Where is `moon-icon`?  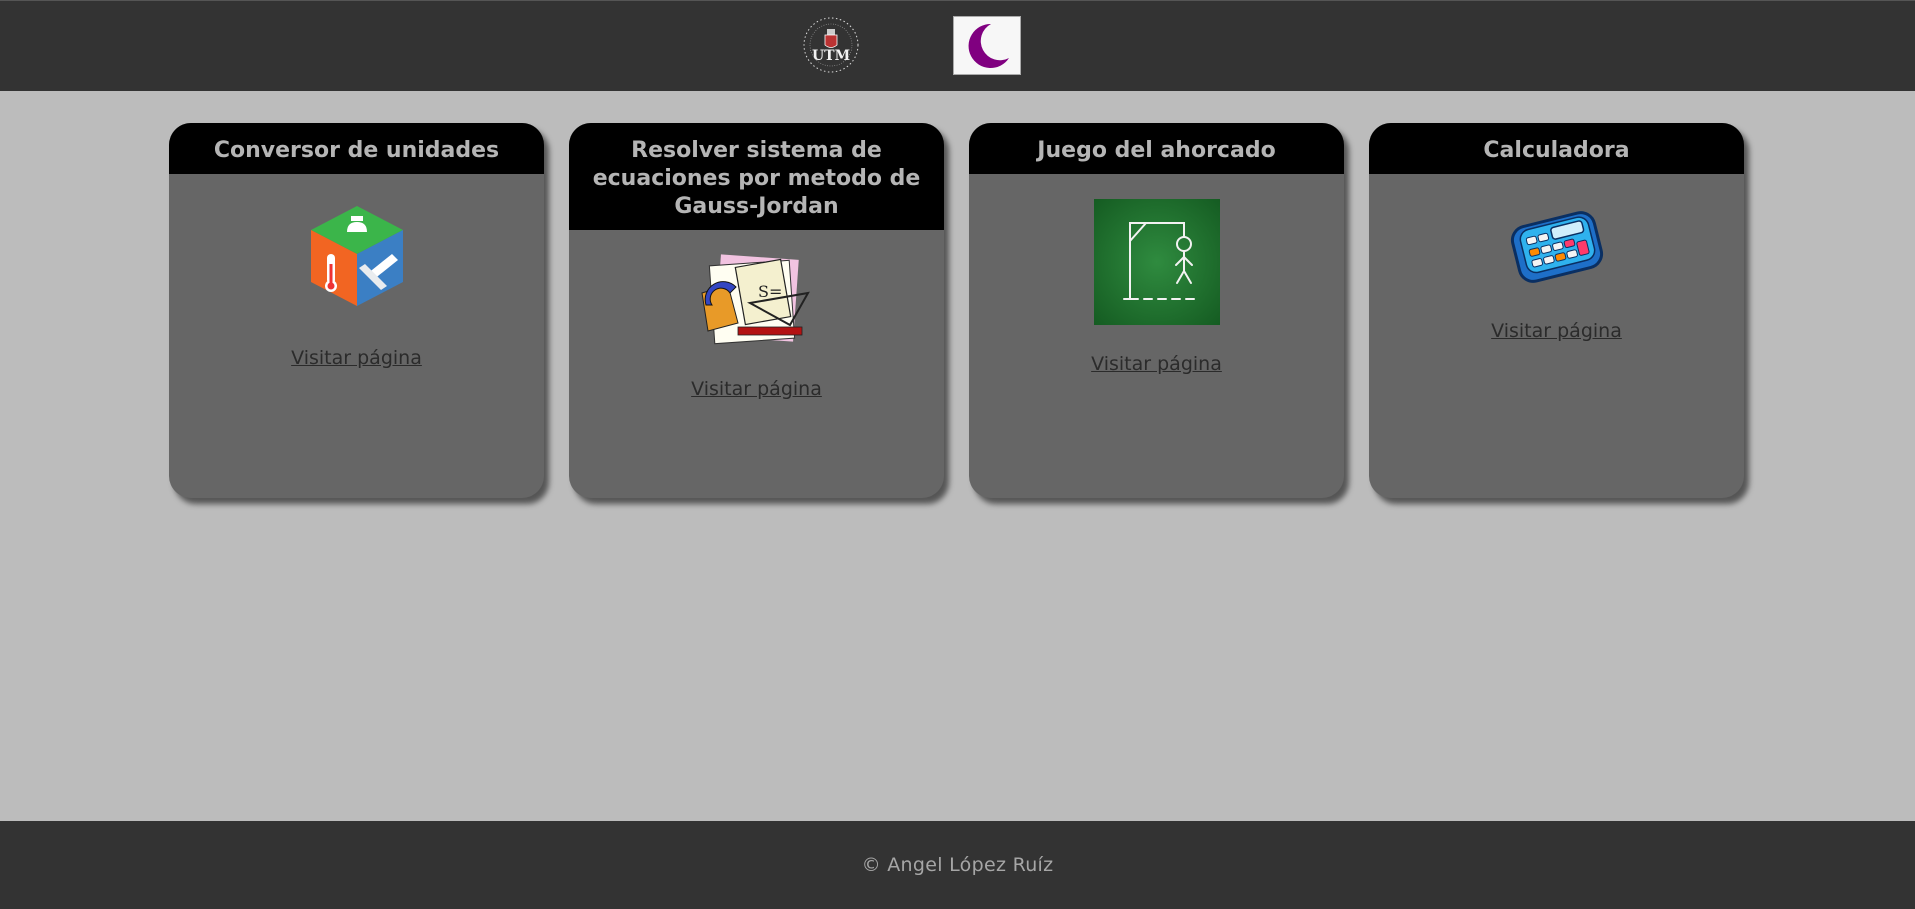
moon-icon is located at coordinates (988, 45).